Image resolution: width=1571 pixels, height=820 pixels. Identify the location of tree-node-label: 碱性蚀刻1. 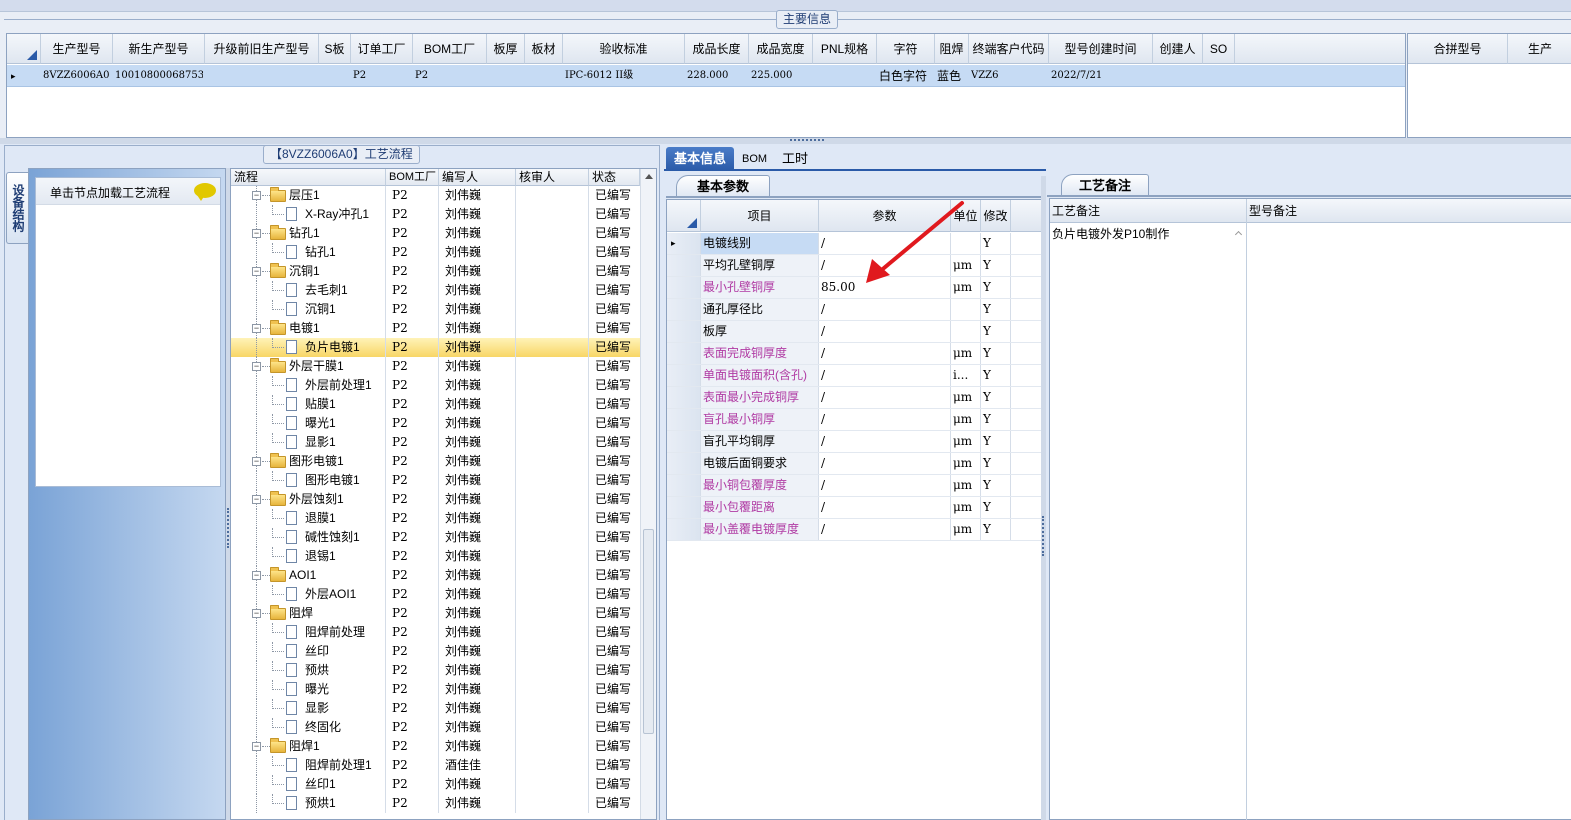
(345, 537).